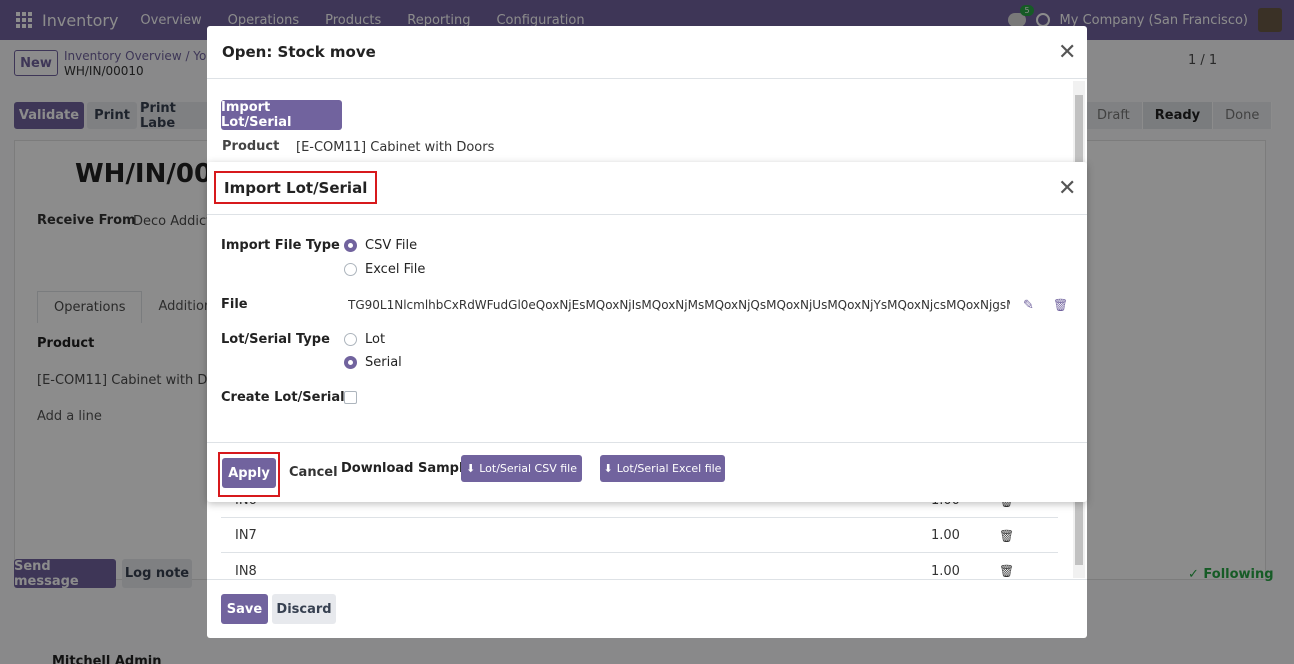 This screenshot has height=664, width=1294. I want to click on radio-csv-file: CSV File, so click(380, 245).